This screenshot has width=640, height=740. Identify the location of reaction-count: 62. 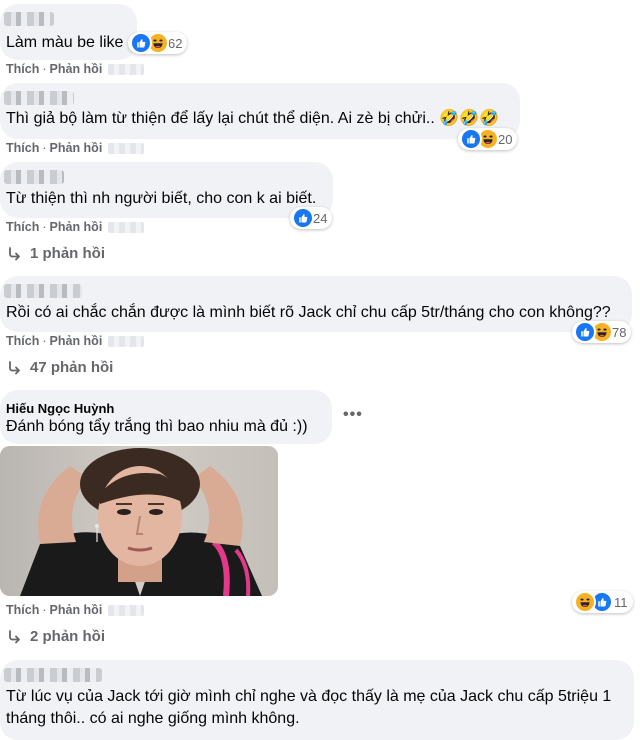
(175, 43).